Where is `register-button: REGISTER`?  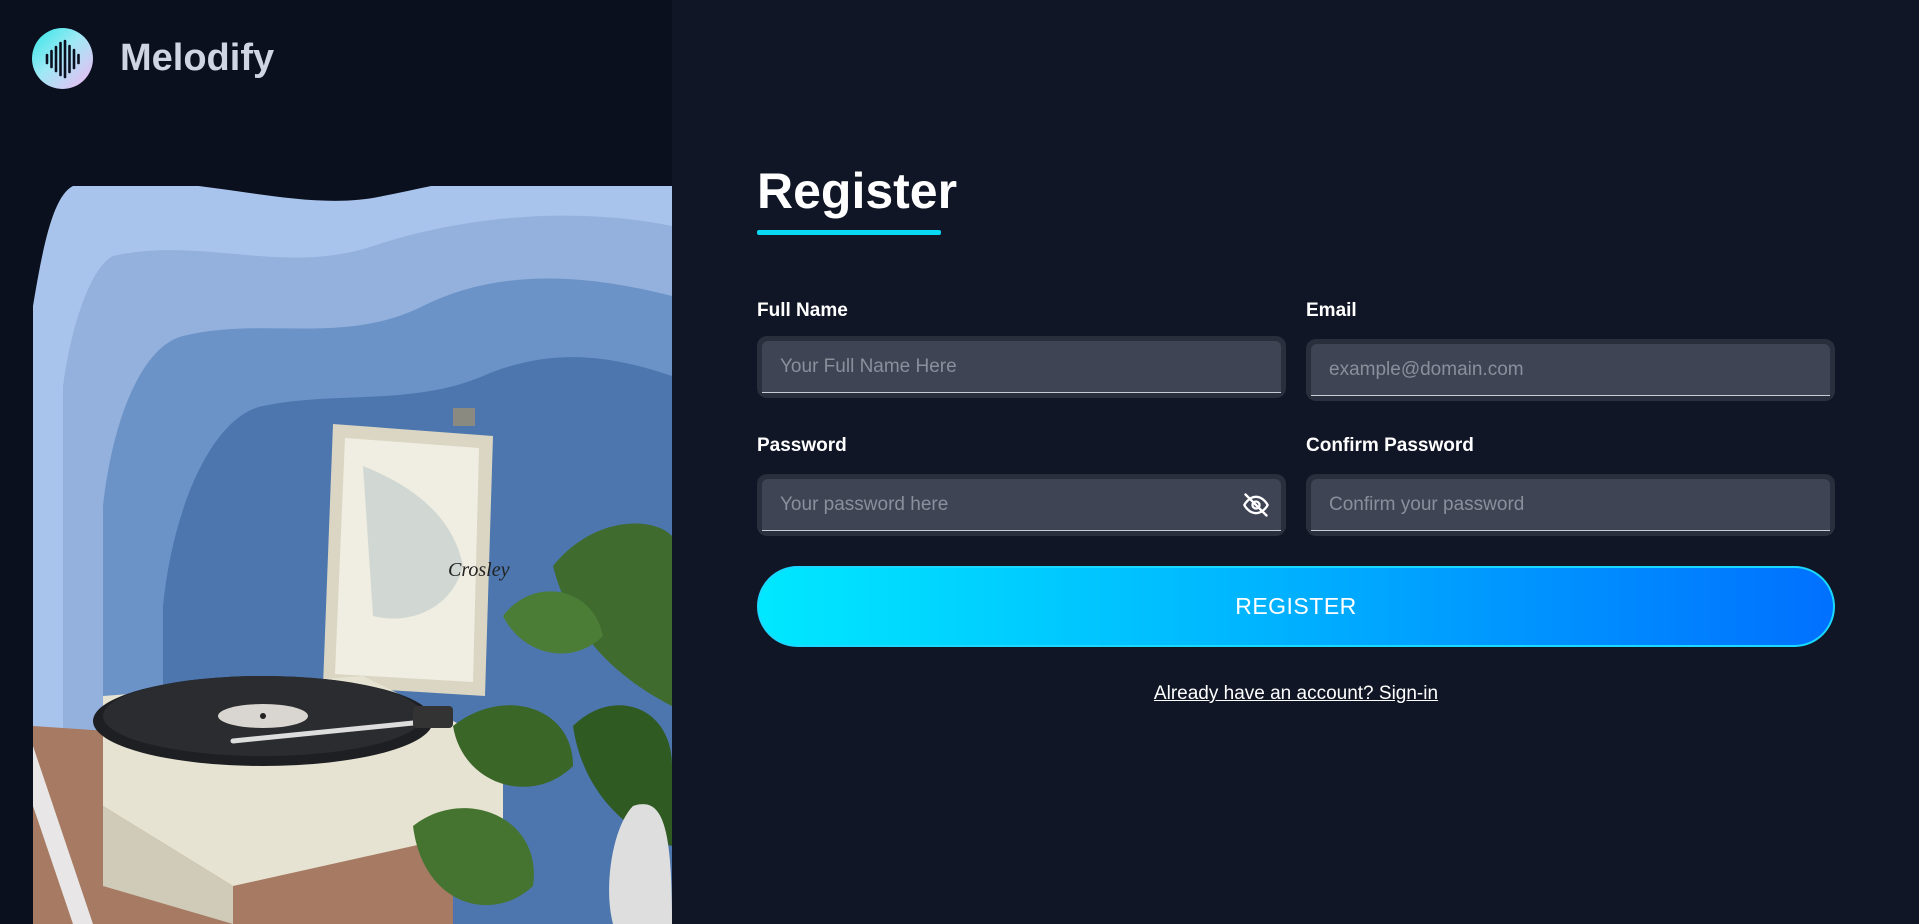 register-button: REGISTER is located at coordinates (1296, 606).